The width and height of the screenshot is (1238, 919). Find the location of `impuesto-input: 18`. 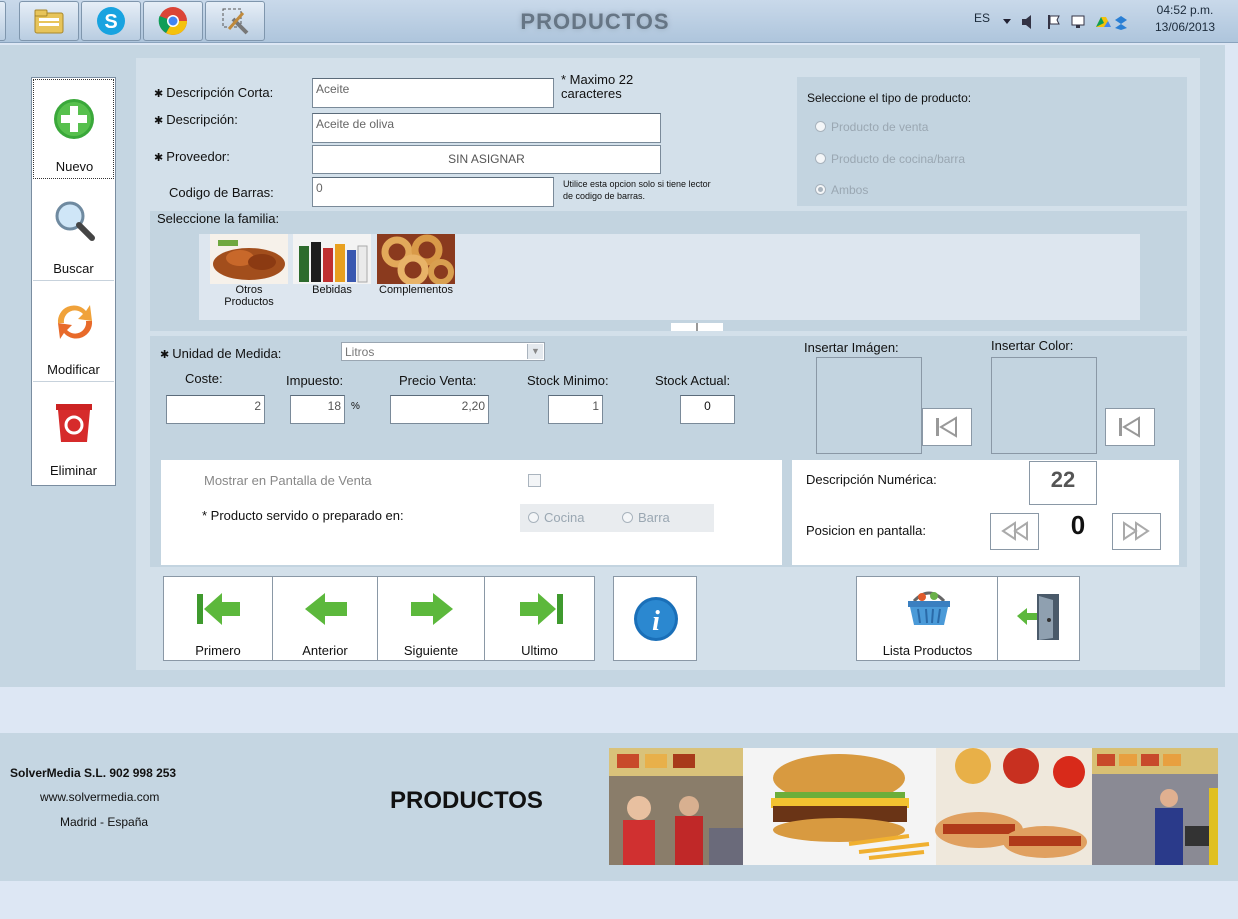

impuesto-input: 18 is located at coordinates (317, 409).